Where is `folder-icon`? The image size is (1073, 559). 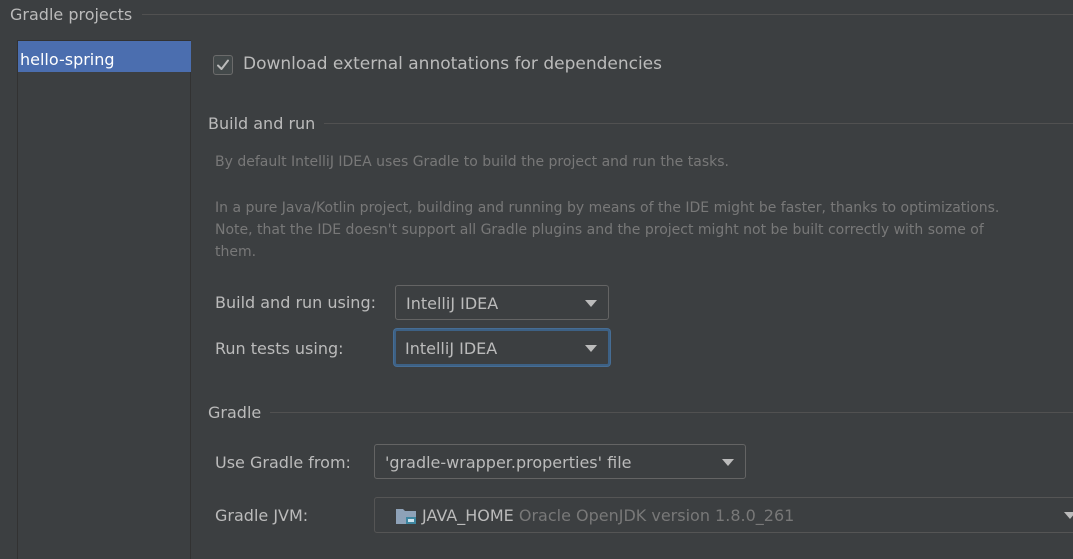
folder-icon is located at coordinates (406, 516).